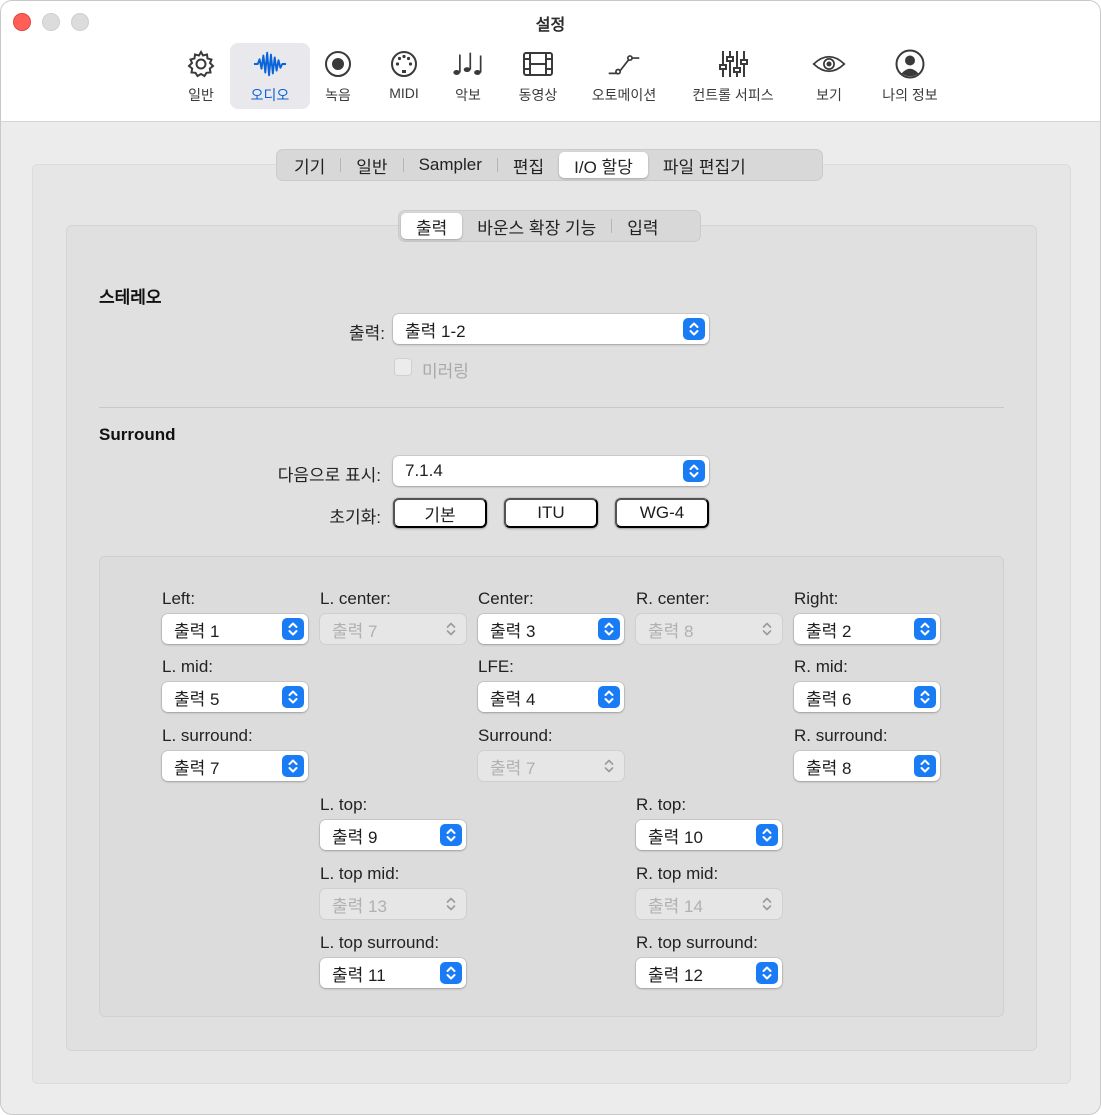 The width and height of the screenshot is (1101, 1115). I want to click on channel-right-value: 출력 2, so click(829, 631).